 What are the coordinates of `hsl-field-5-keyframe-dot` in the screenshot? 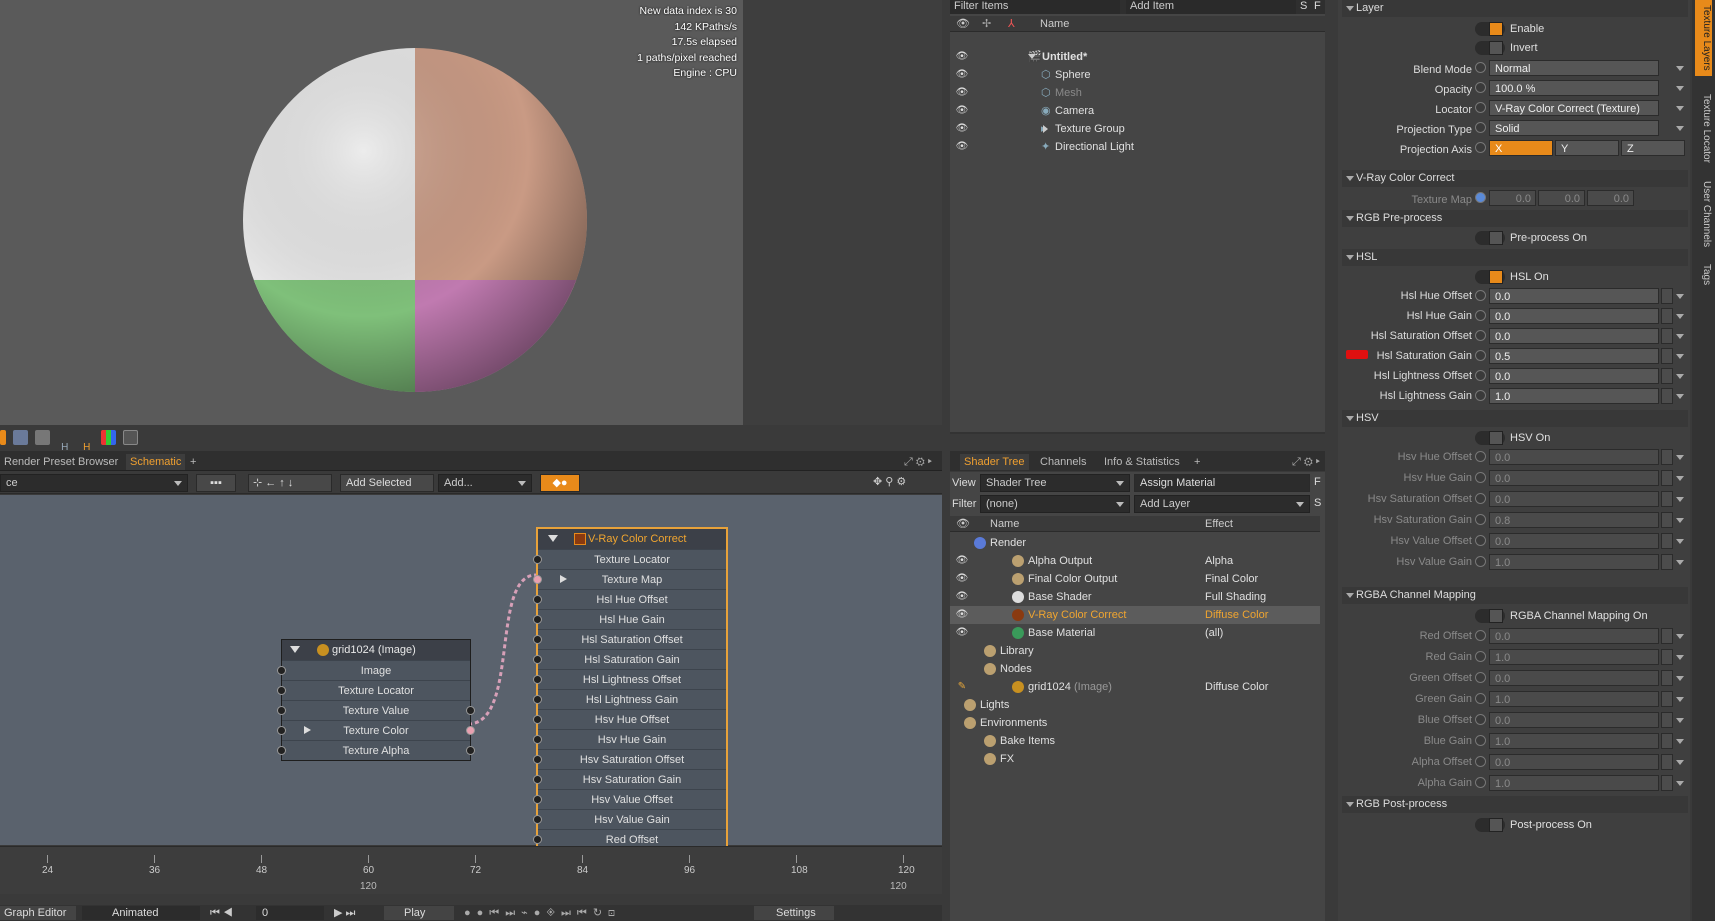 It's located at (1480, 395).